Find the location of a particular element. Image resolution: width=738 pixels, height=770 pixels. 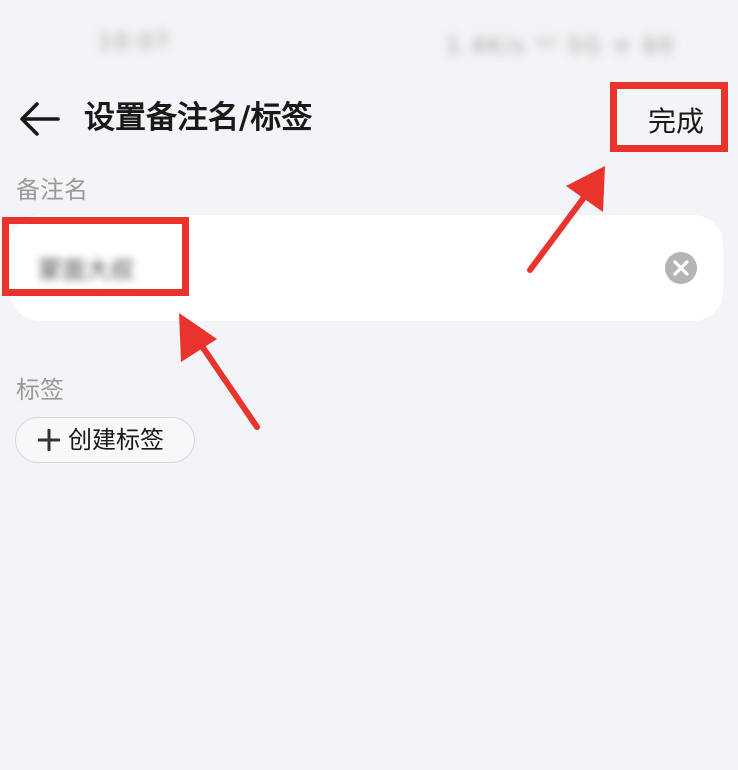

page-title: 设置备注名/标签 is located at coordinates (198, 118).